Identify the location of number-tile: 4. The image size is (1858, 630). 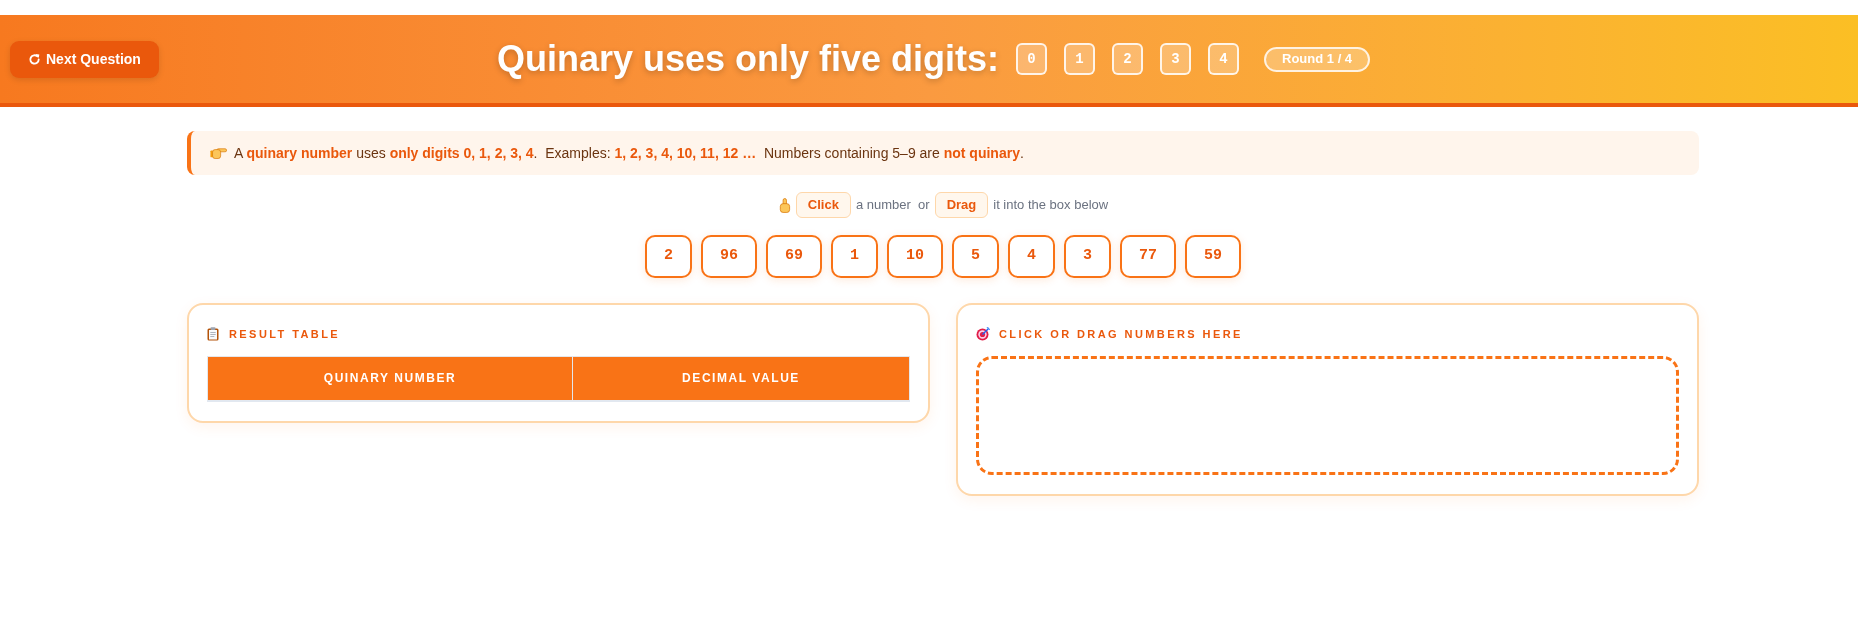
(1032, 256).